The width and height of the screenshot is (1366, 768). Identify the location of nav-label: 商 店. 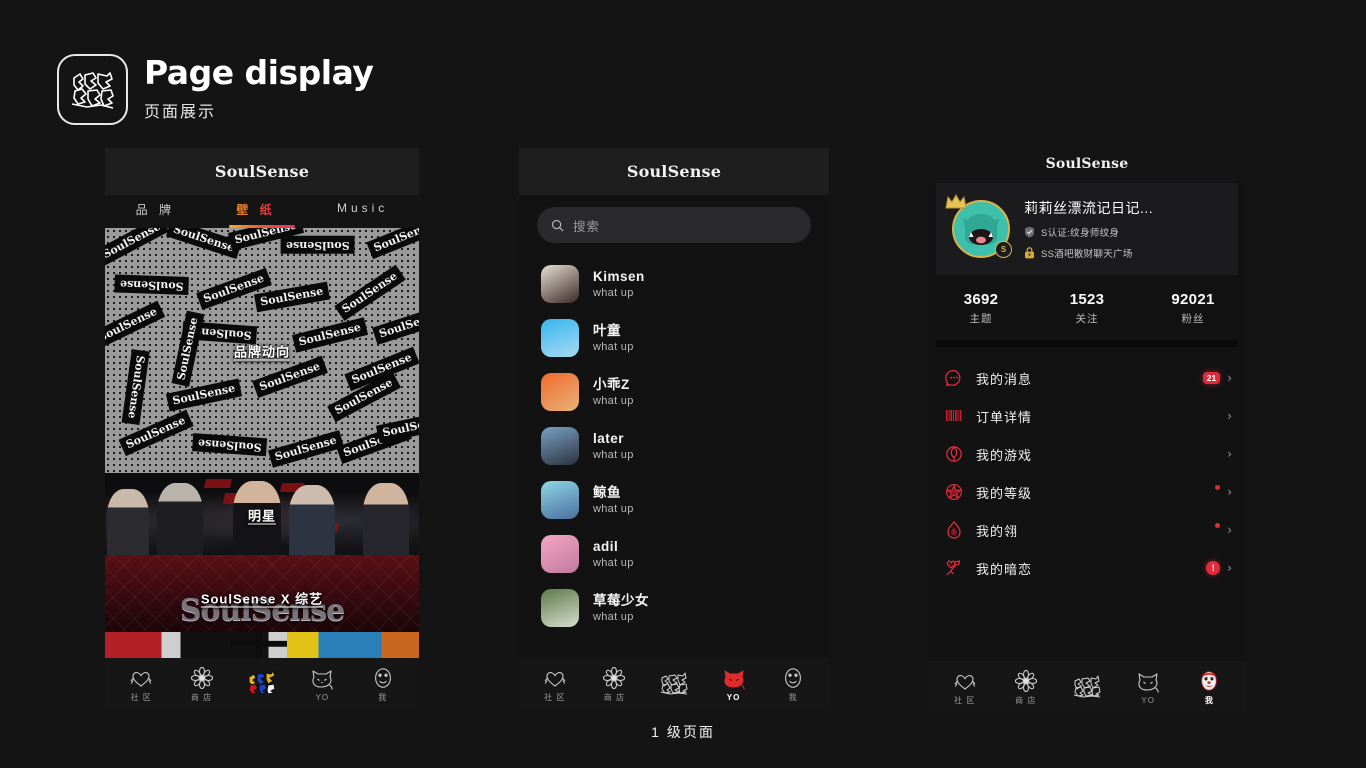
(1026, 700).